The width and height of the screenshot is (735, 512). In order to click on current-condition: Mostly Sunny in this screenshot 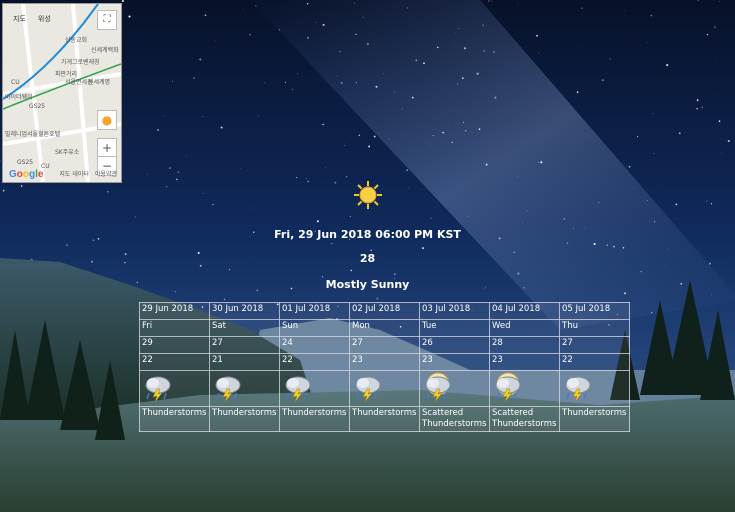, I will do `click(367, 284)`.